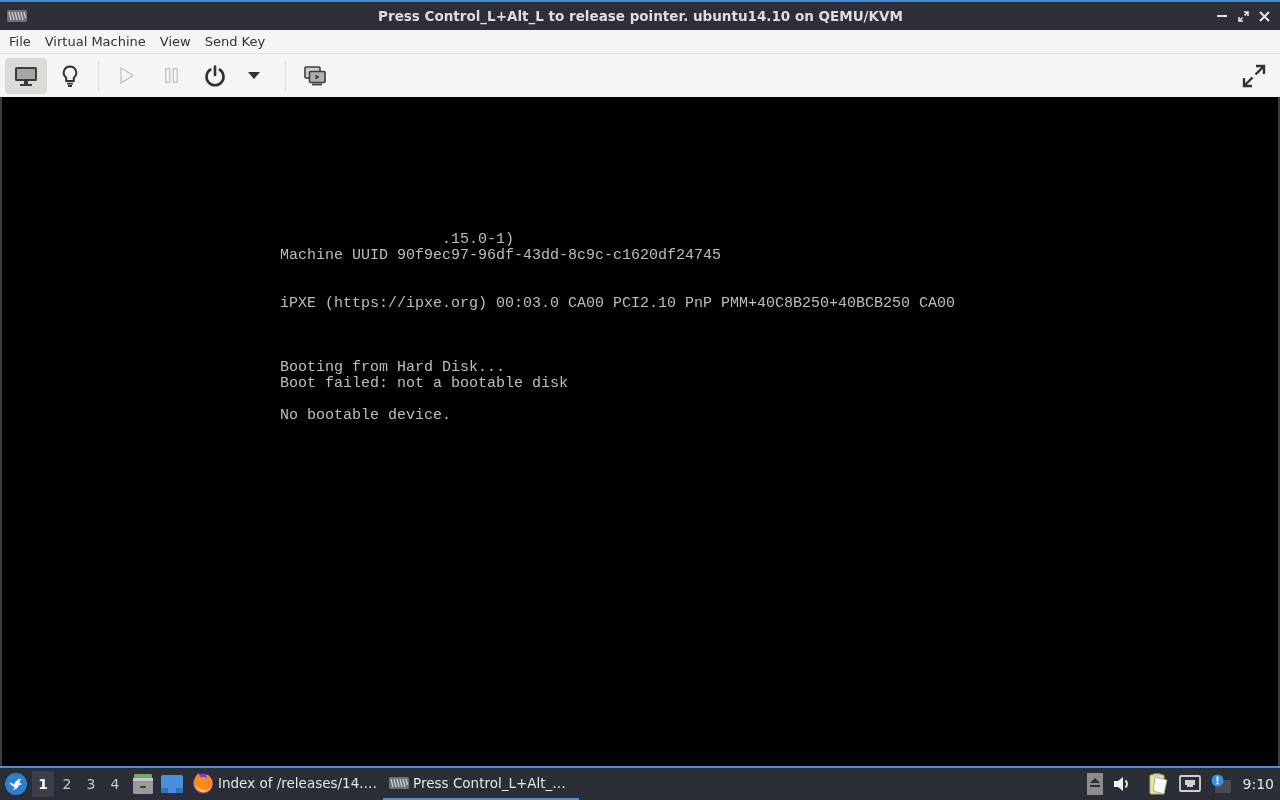  I want to click on bird-logo-icon, so click(16, 784).